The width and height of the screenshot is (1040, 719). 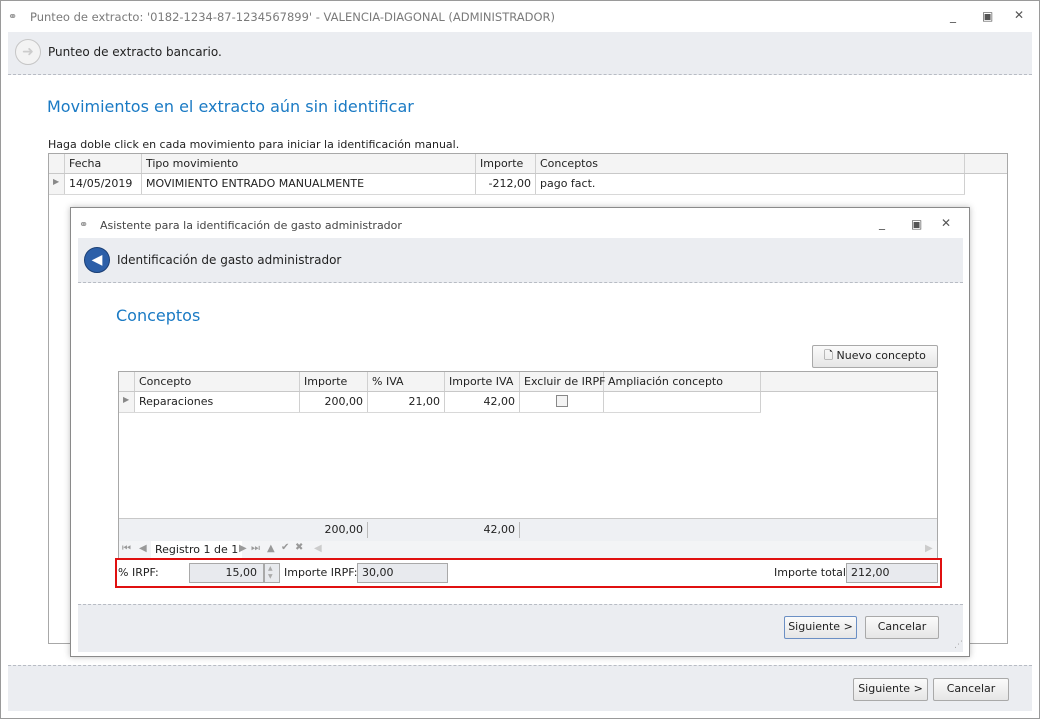 What do you see at coordinates (812, 572) in the screenshot?
I see `total-label: Importe total:` at bounding box center [812, 572].